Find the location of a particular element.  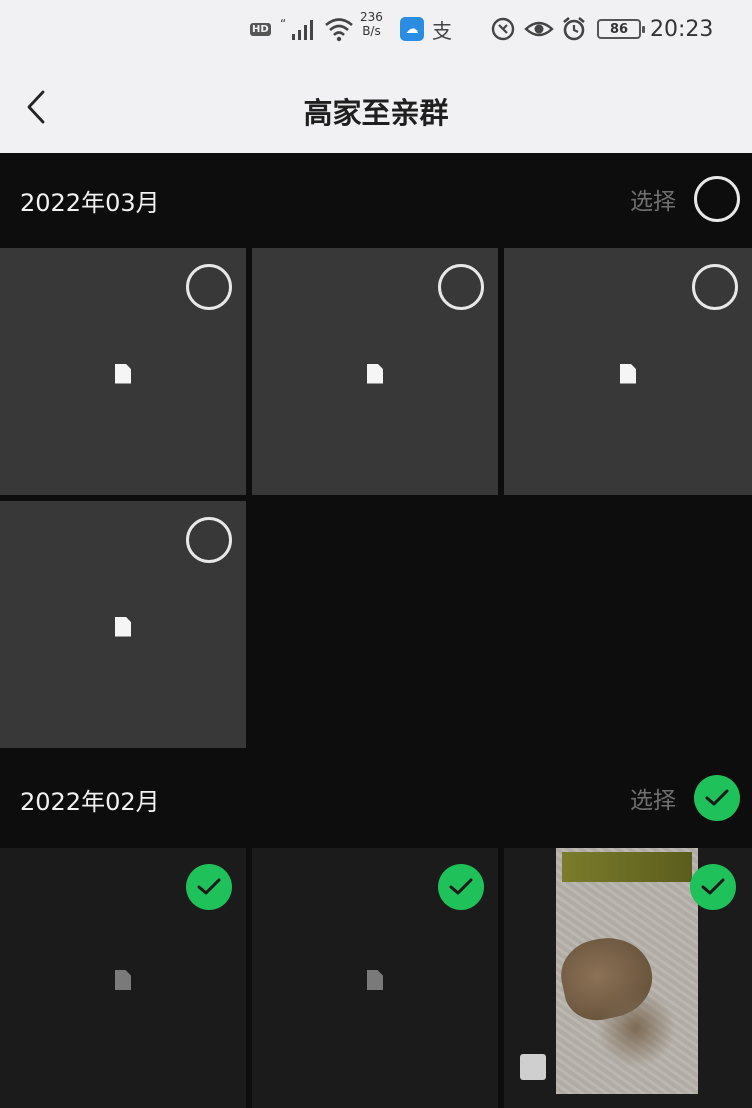

status-time: 20:23 is located at coordinates (682, 29).